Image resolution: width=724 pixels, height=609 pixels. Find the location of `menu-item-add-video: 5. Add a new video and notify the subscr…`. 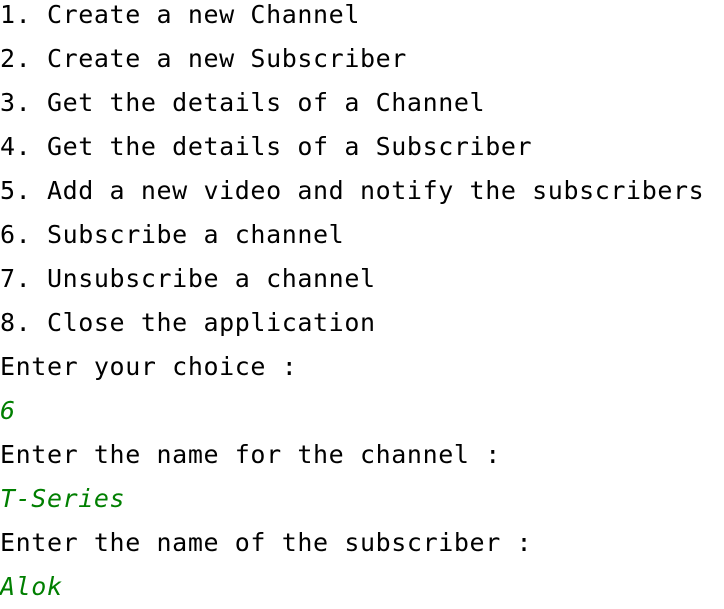

menu-item-add-video: 5. Add a new video and notify the subscr… is located at coordinates (352, 190).